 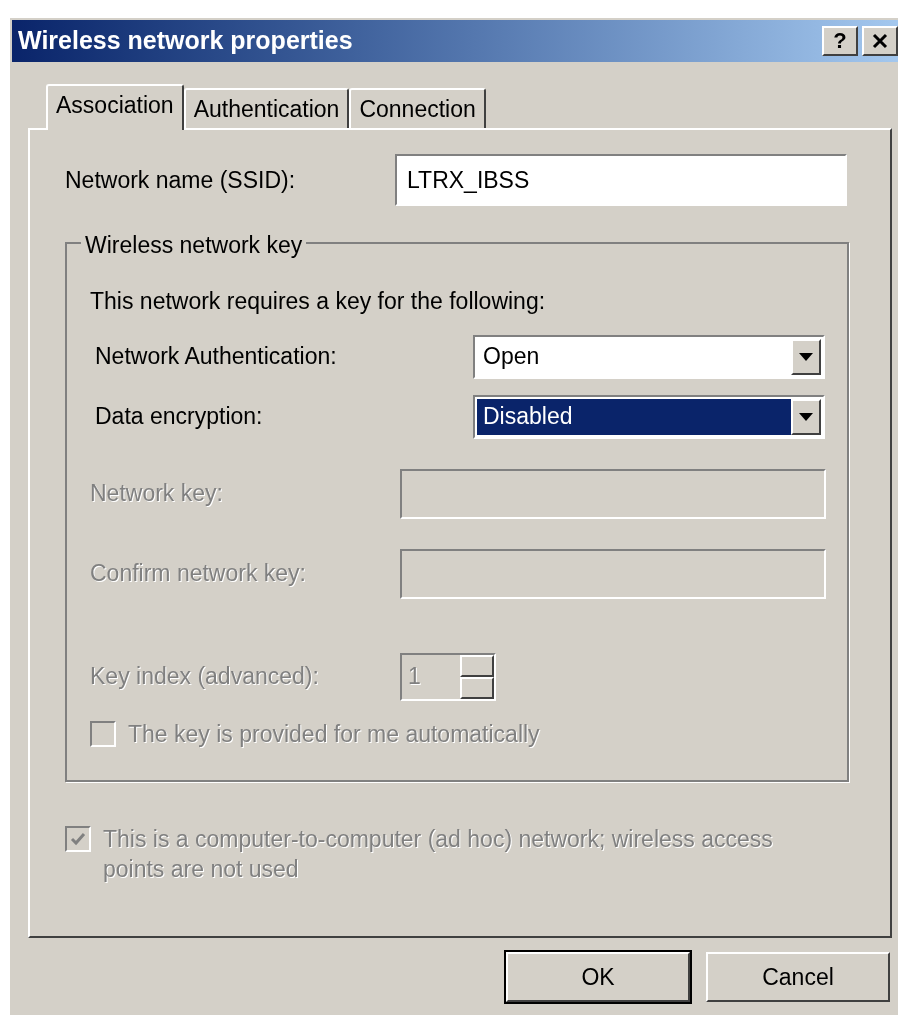 What do you see at coordinates (78, 839) in the screenshot?
I see `checkmark-icon` at bounding box center [78, 839].